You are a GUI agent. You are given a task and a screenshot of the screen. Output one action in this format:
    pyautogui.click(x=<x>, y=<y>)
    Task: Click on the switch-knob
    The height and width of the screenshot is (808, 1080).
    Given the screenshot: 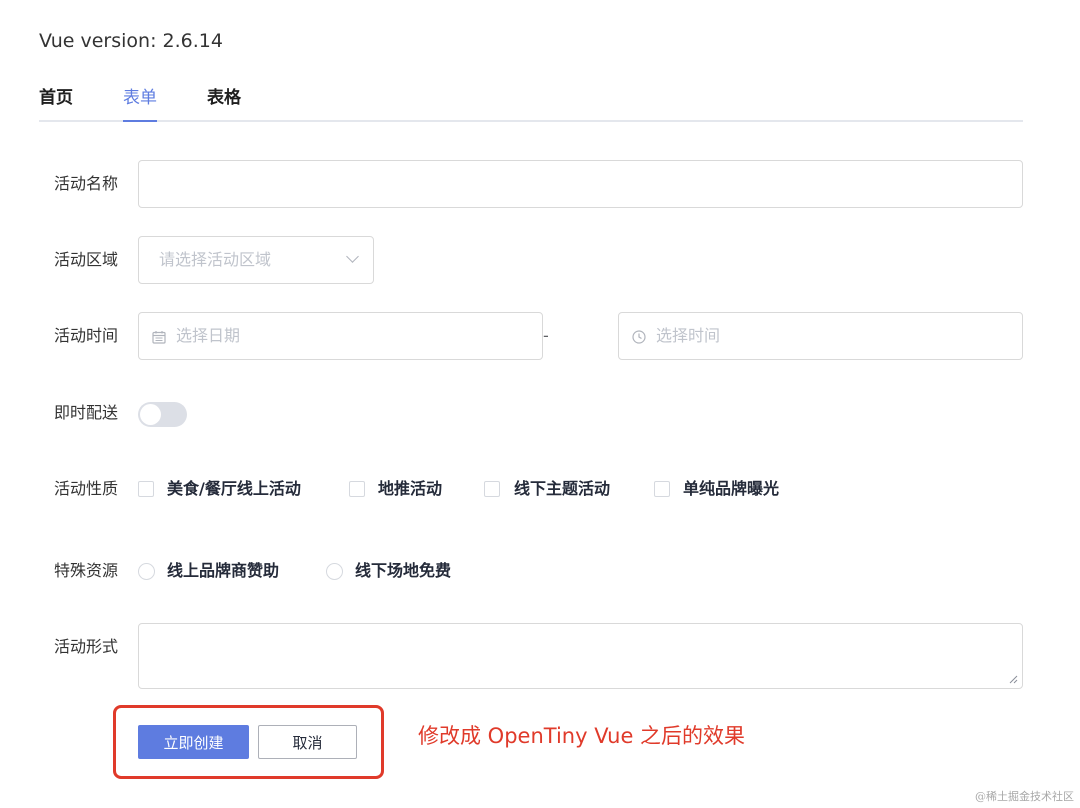 What is the action you would take?
    pyautogui.click(x=150, y=414)
    